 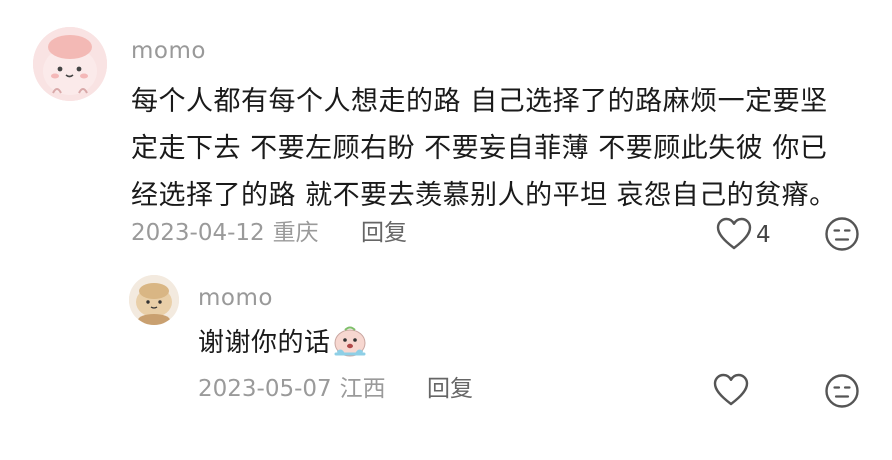 What do you see at coordinates (362, 389) in the screenshot?
I see `reply-location: 江西` at bounding box center [362, 389].